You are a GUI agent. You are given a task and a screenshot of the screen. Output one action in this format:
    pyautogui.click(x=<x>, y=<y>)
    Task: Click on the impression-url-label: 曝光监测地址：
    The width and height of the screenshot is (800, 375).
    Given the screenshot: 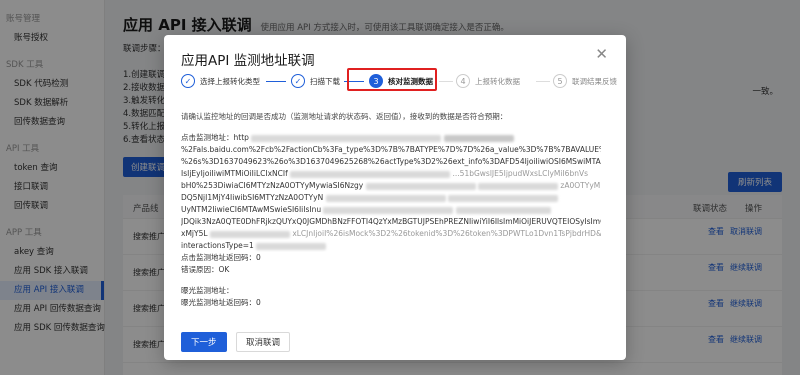 What is the action you would take?
    pyautogui.click(x=207, y=290)
    